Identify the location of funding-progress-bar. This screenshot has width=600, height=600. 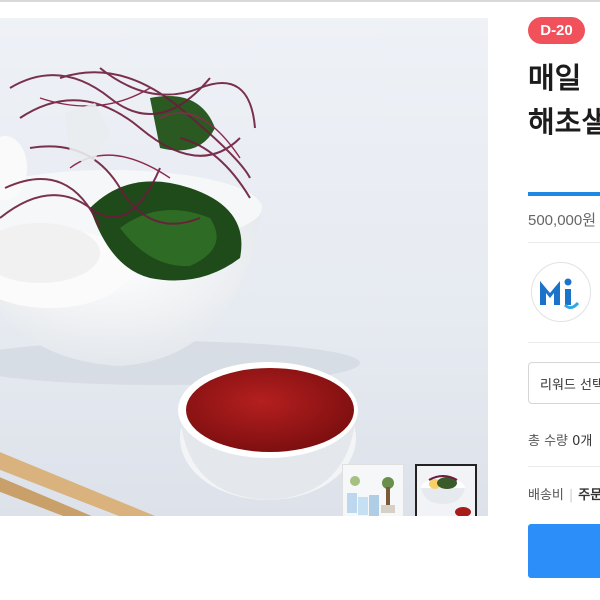
(564, 194).